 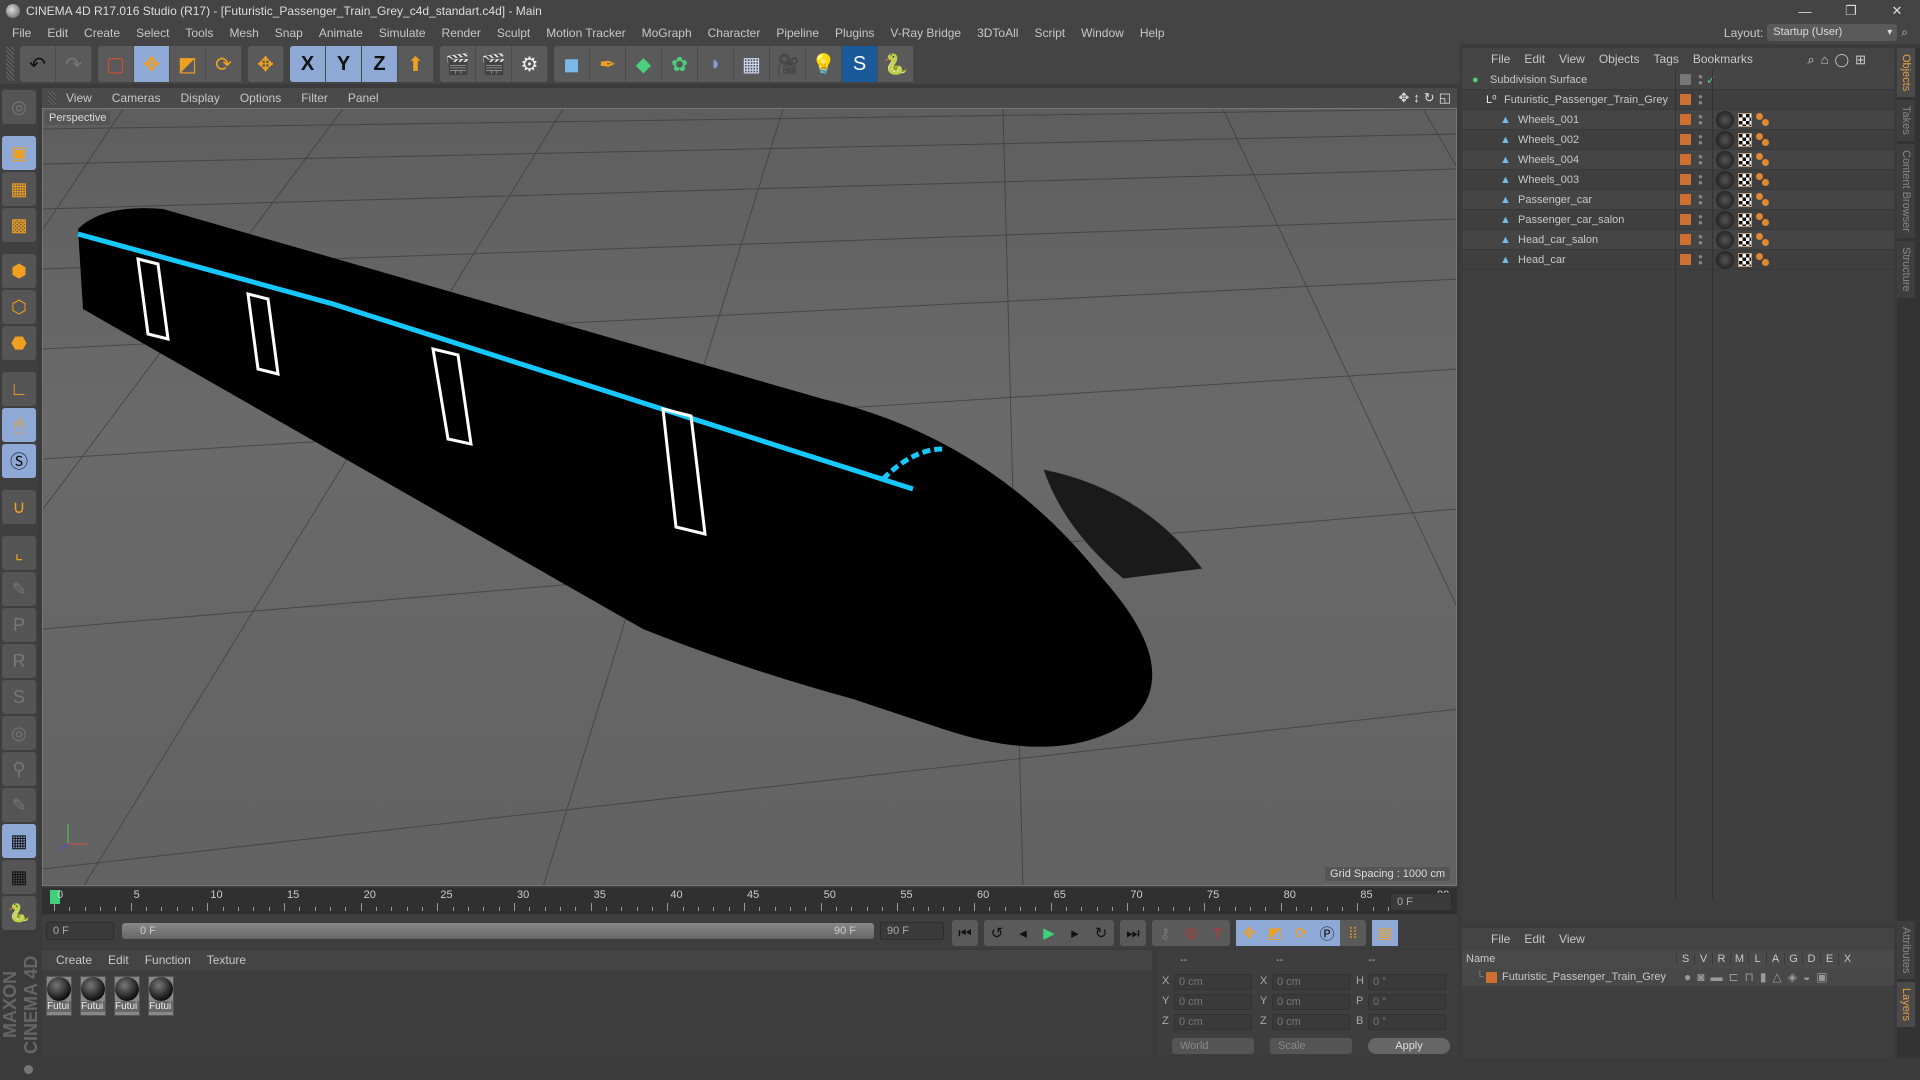 I want to click on home-icon: ⌂, so click(x=1825, y=60).